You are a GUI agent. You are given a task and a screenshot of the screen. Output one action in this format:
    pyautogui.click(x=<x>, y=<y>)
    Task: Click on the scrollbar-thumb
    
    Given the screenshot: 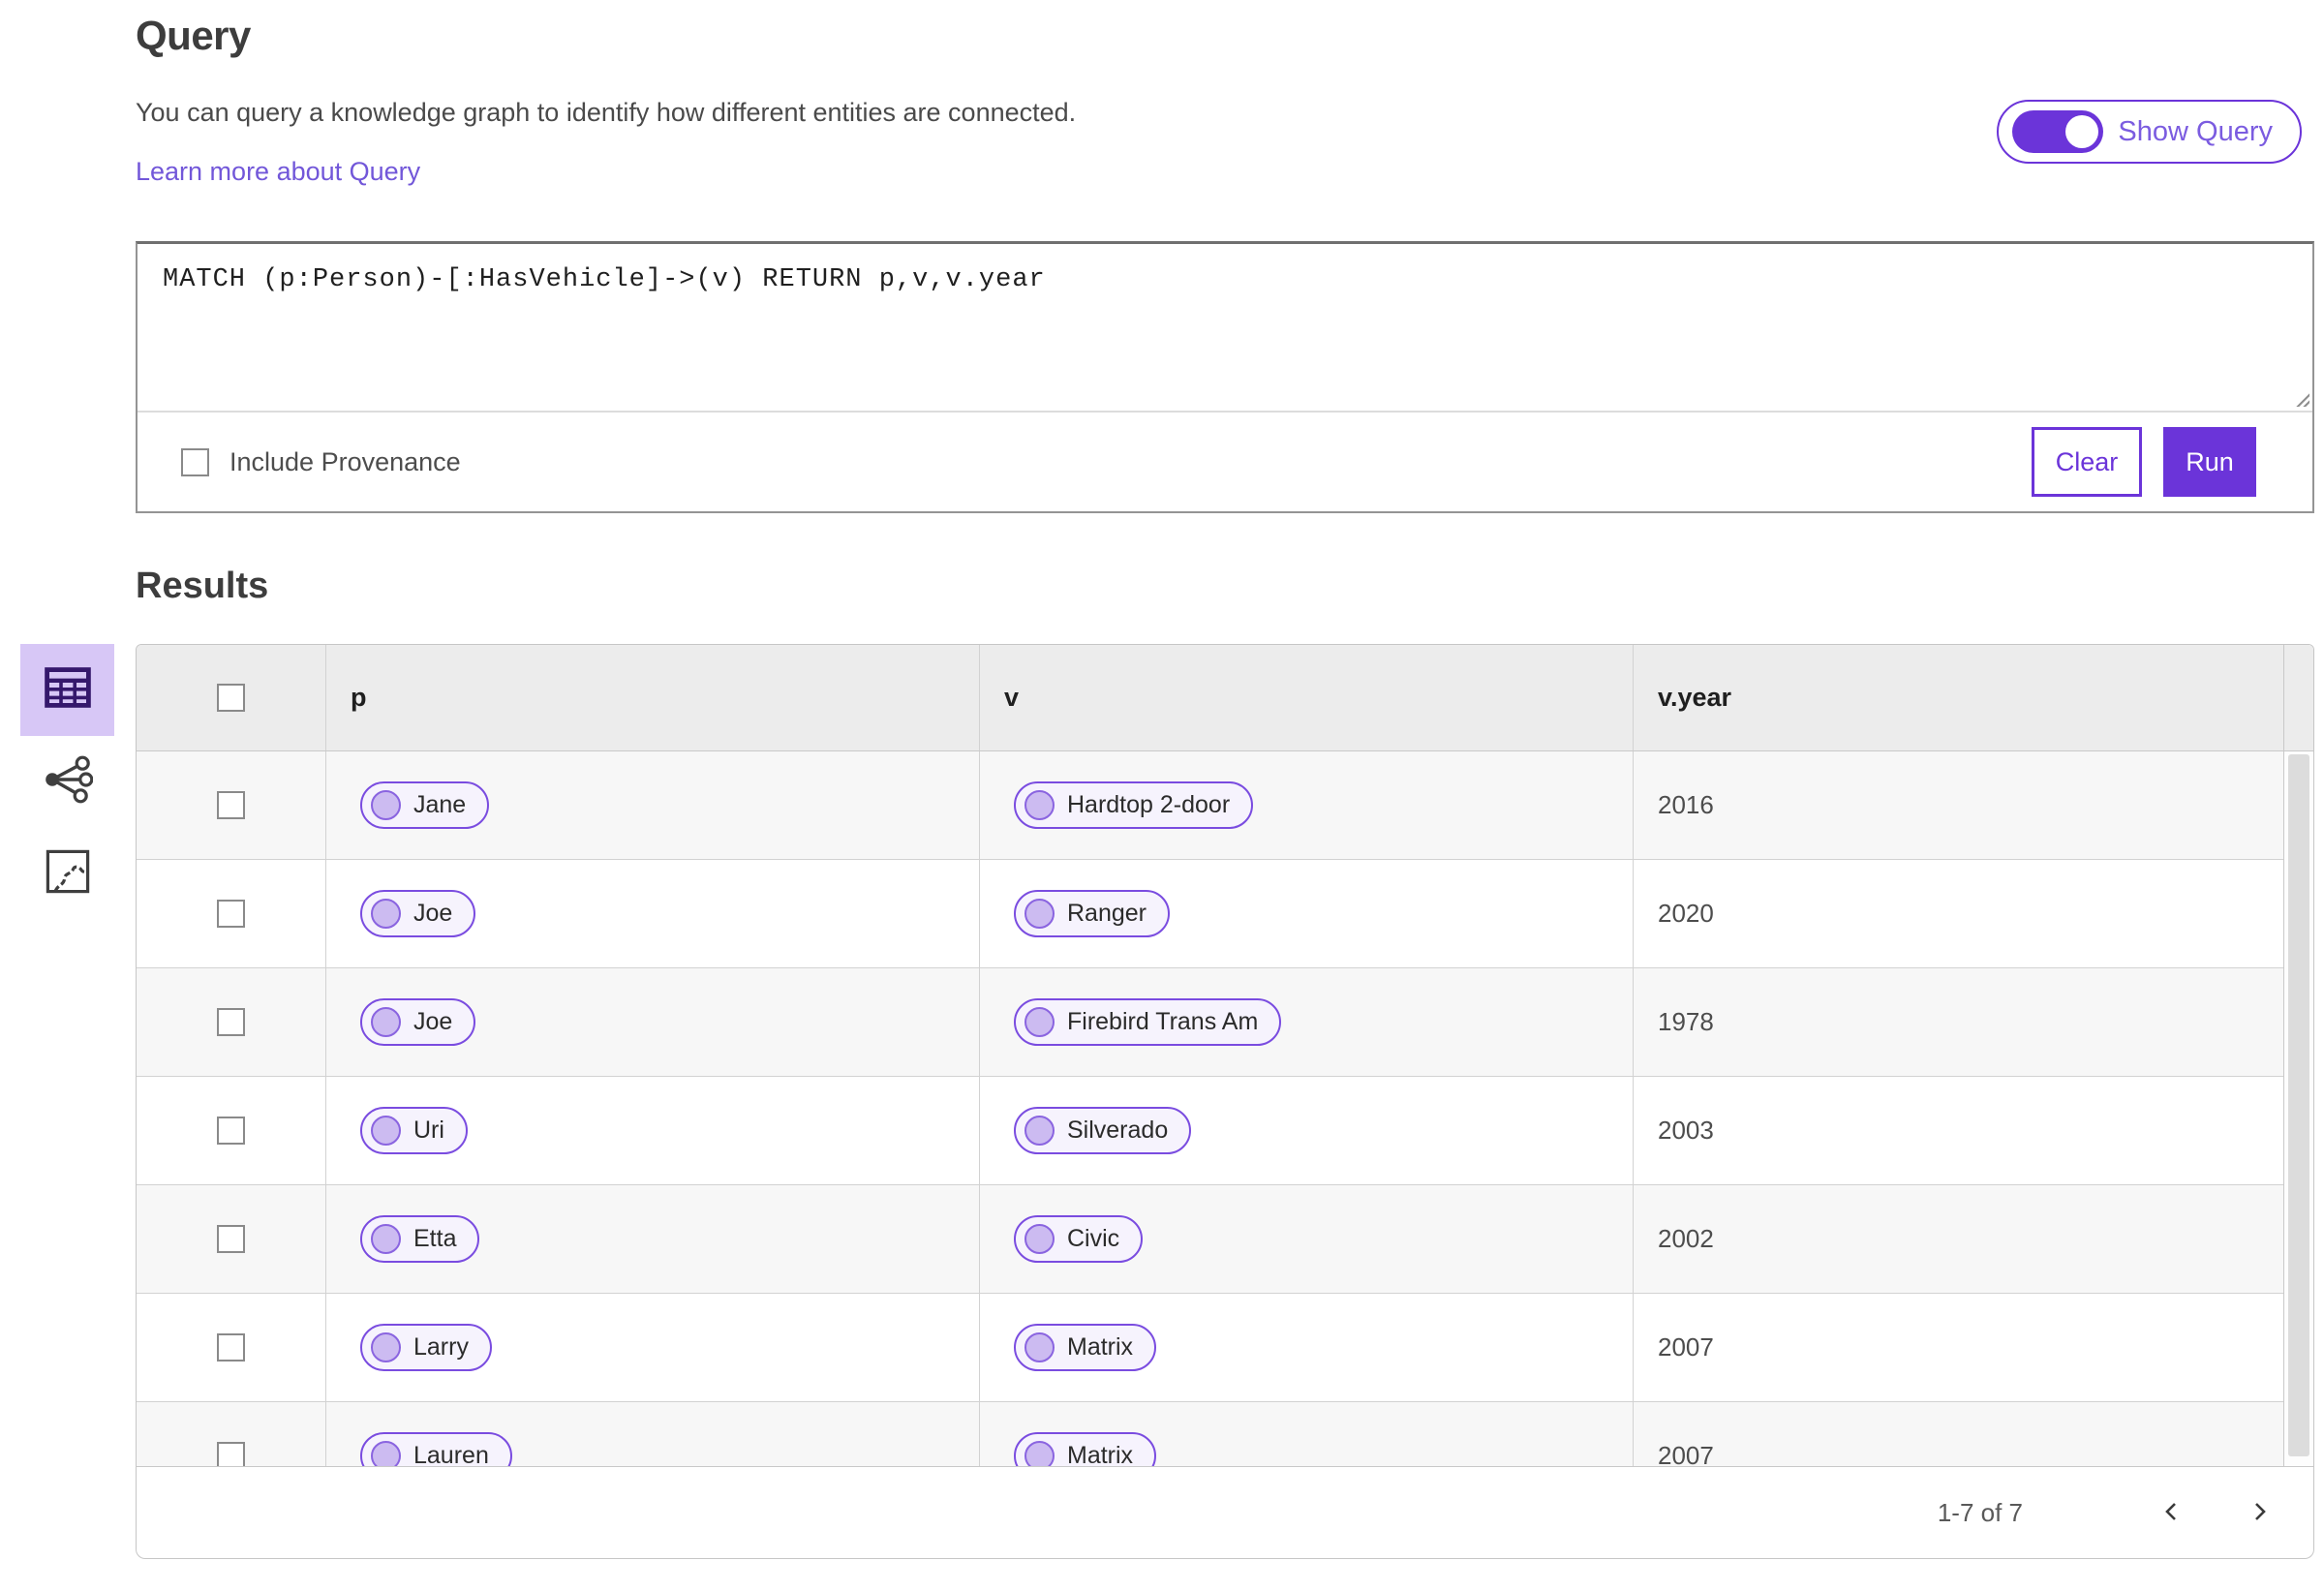 What is the action you would take?
    pyautogui.click(x=2298, y=1105)
    